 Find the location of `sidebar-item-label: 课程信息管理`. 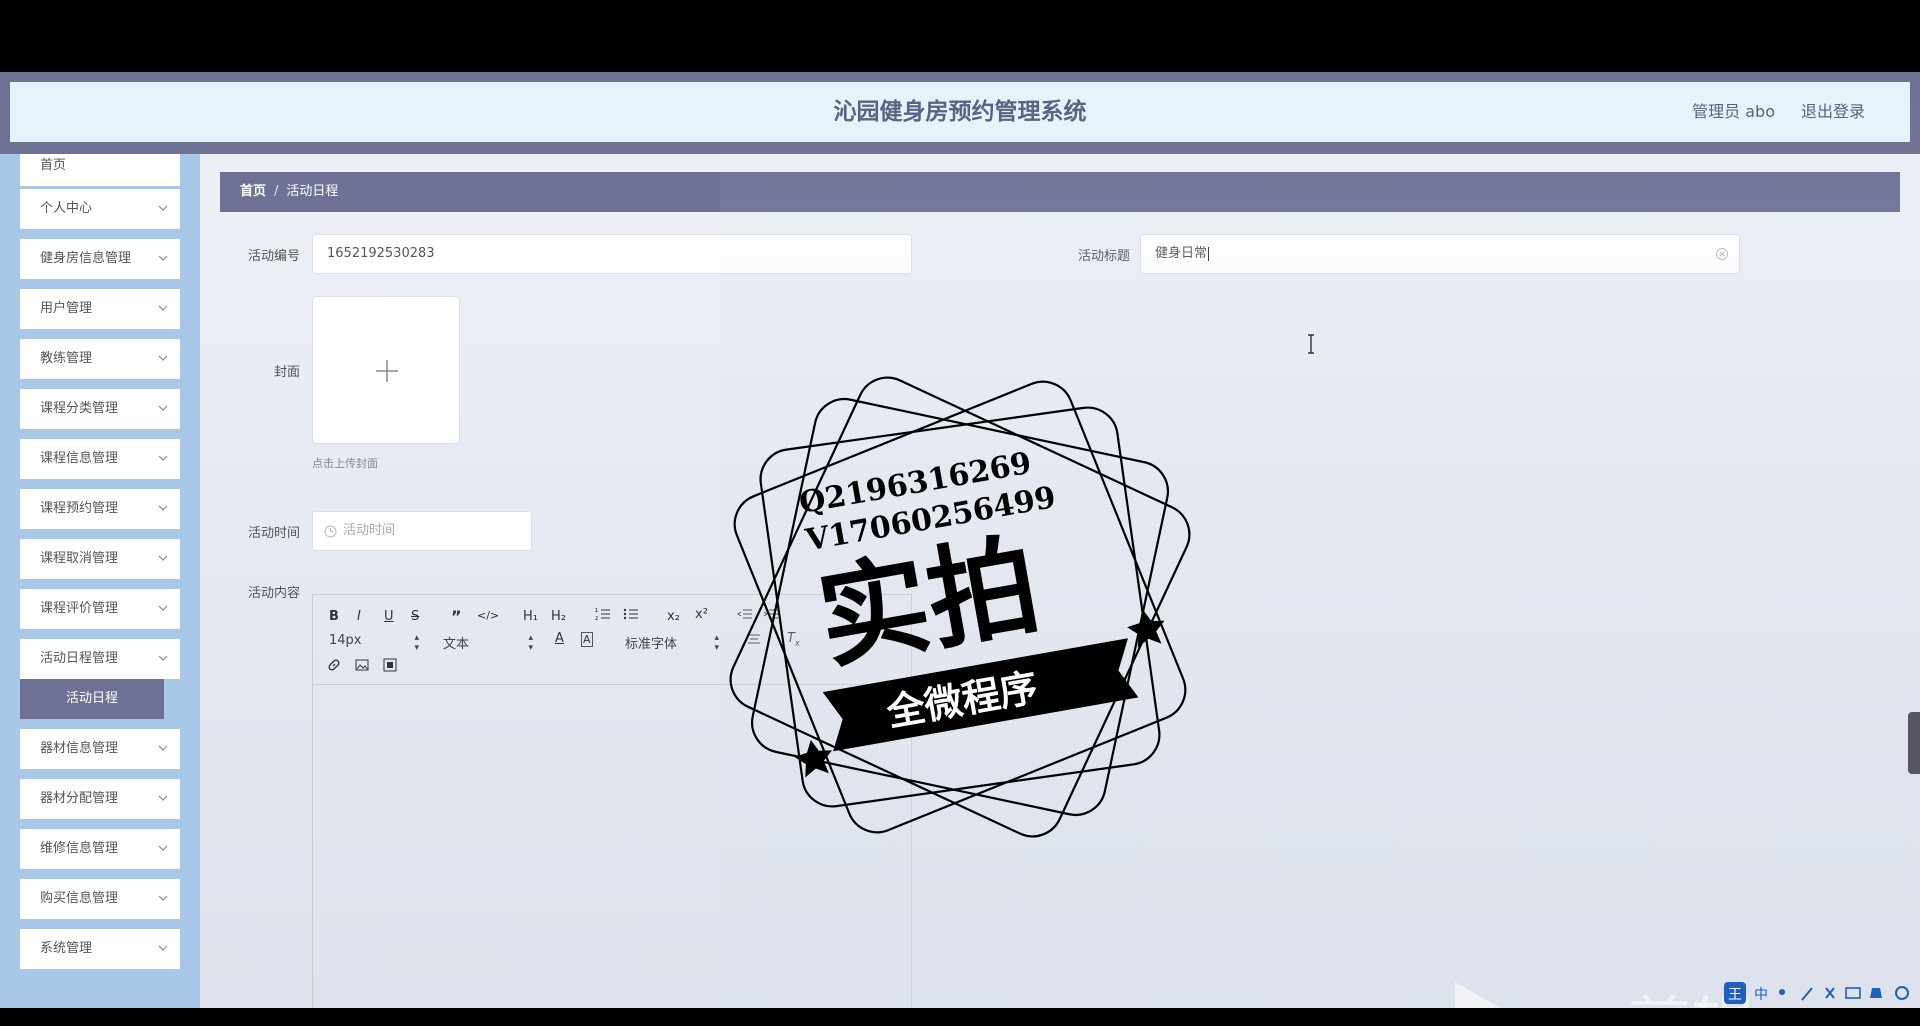

sidebar-item-label: 课程信息管理 is located at coordinates (79, 458).